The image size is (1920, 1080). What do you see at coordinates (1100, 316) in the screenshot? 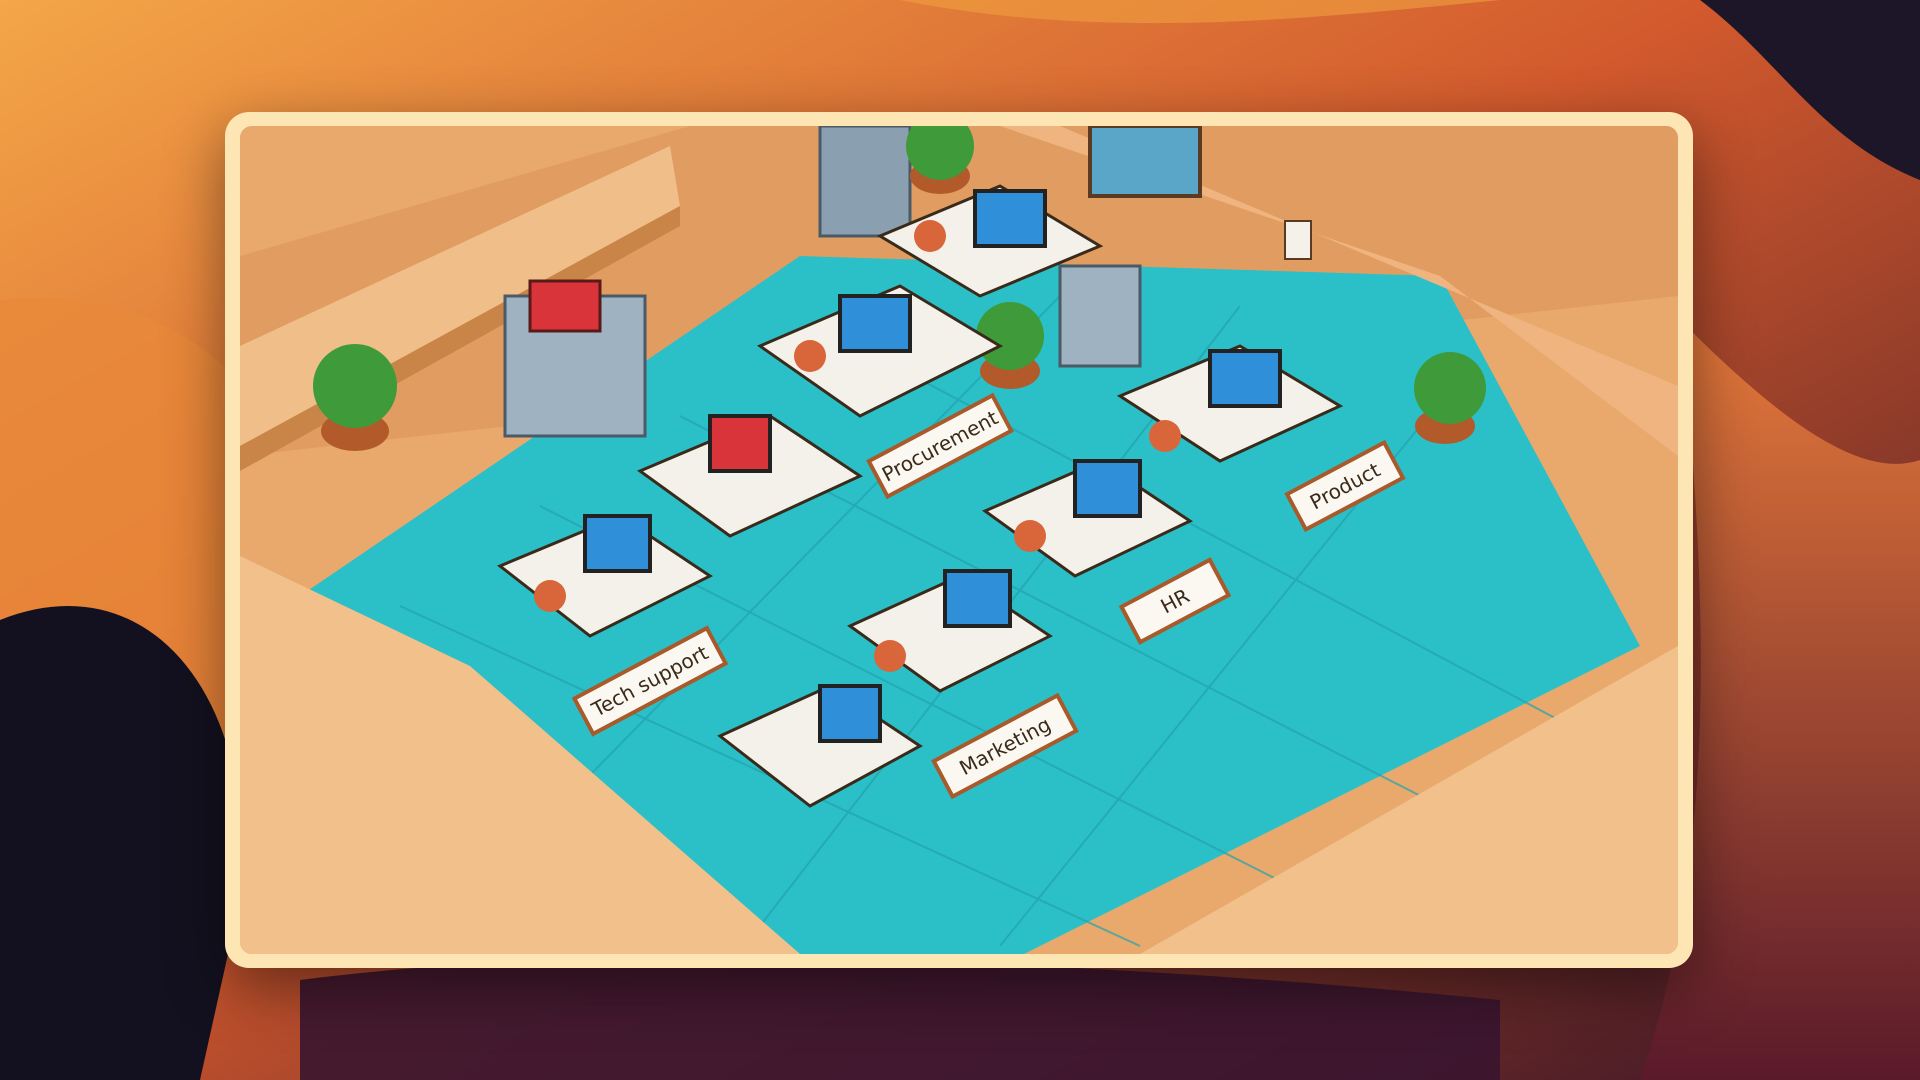
I see `filing-cabinet-right` at bounding box center [1100, 316].